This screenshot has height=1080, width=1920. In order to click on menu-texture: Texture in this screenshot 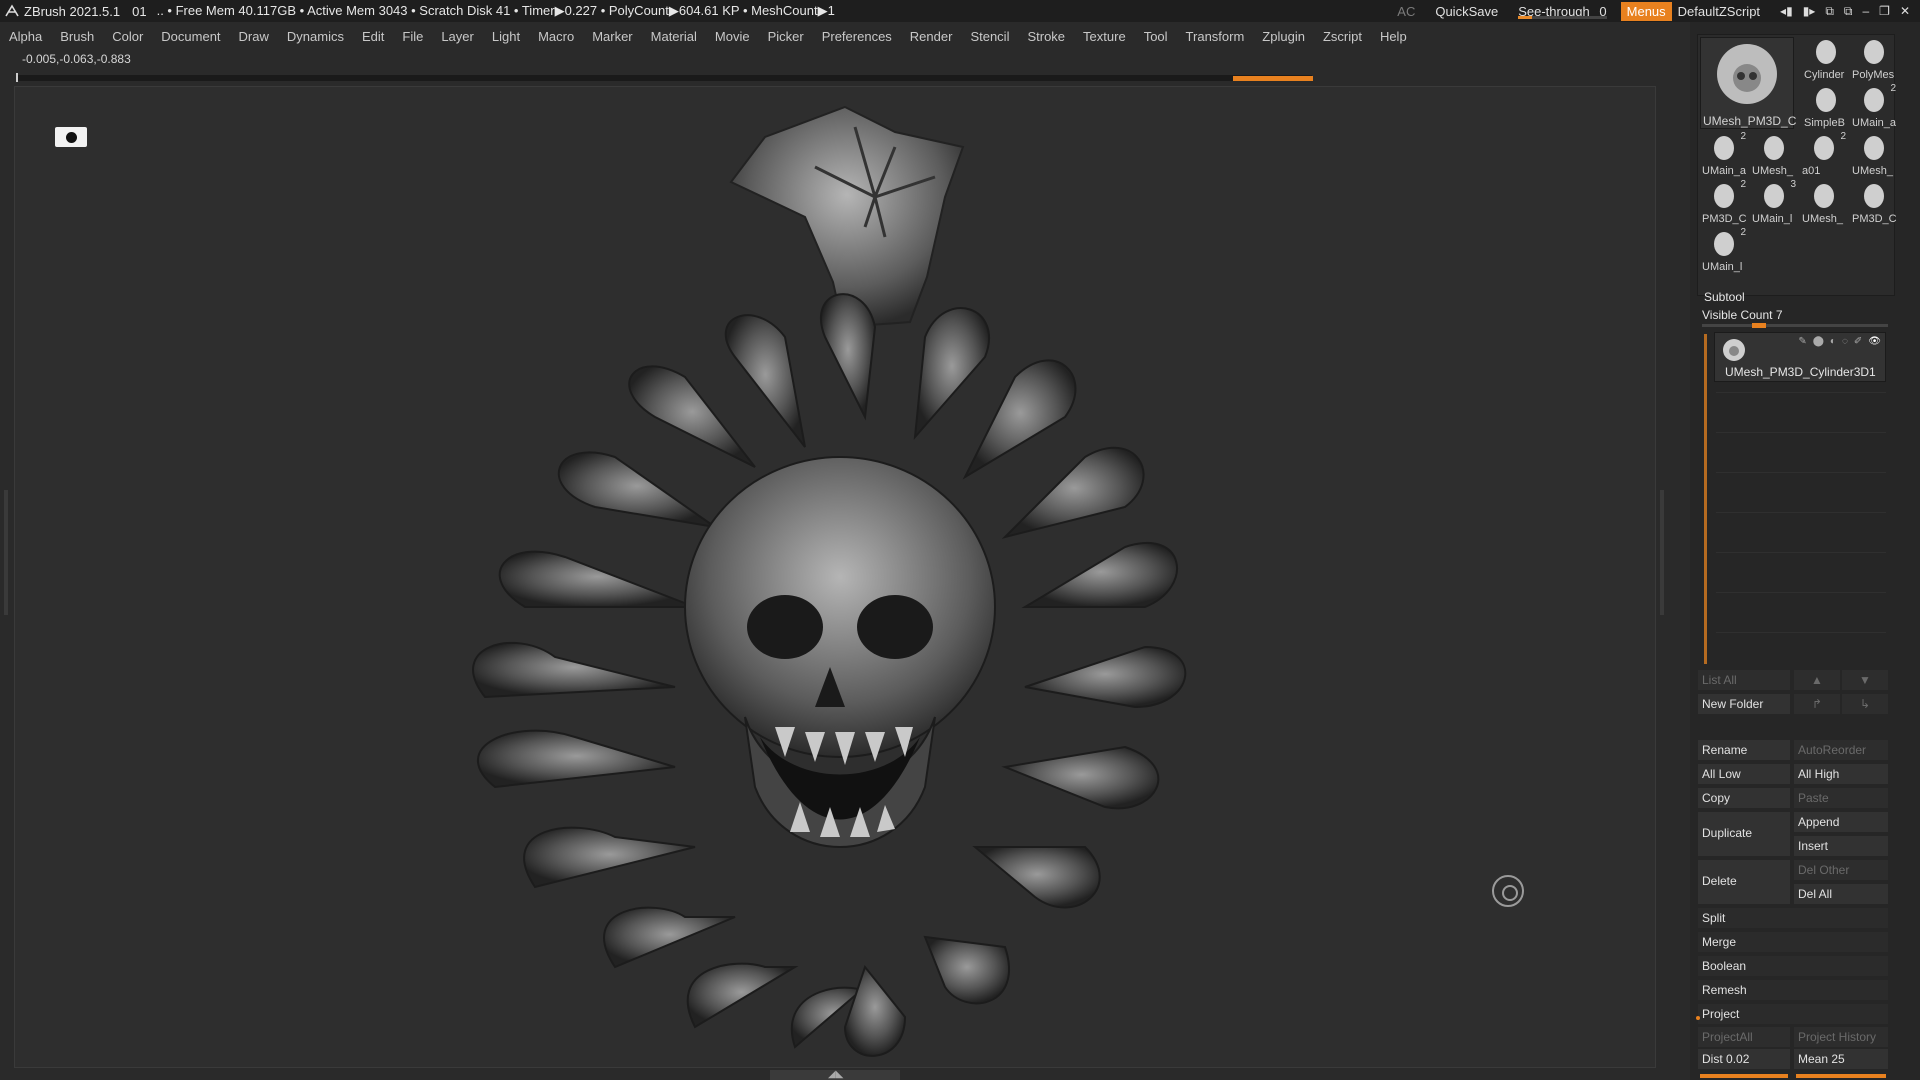, I will do `click(1104, 36)`.